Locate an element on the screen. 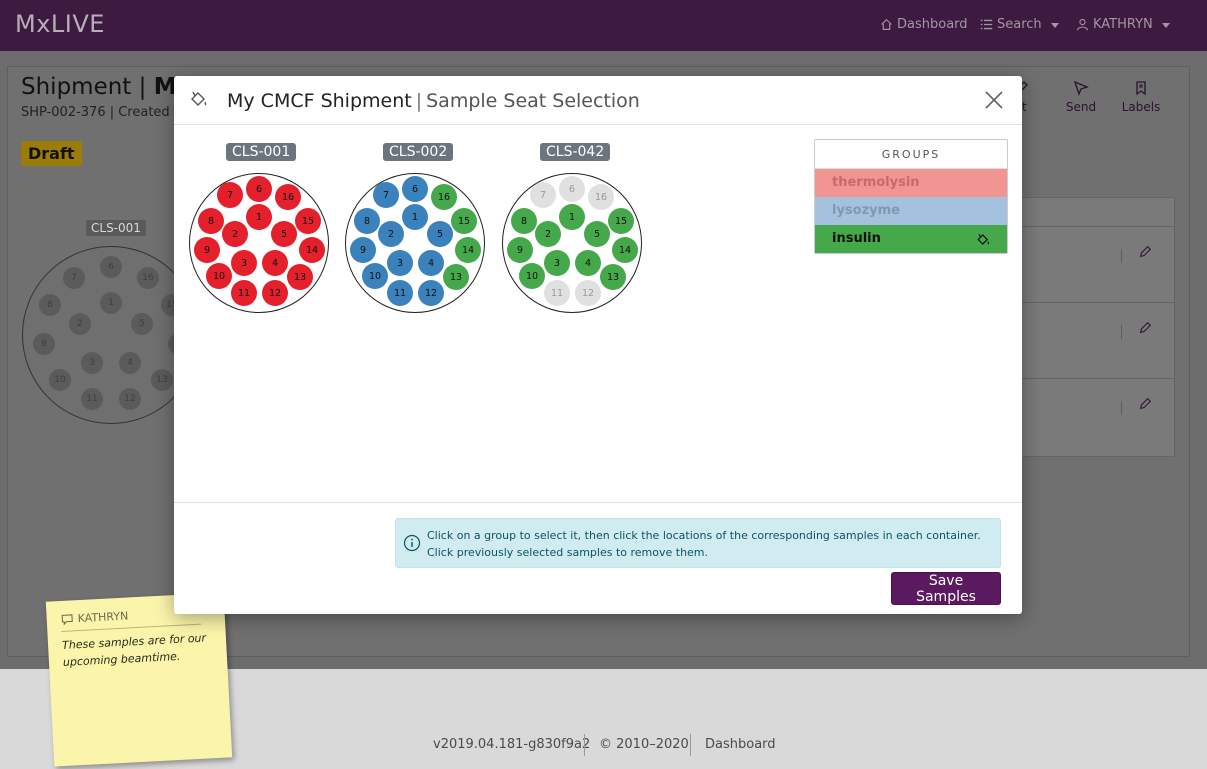  nav-user-menu: KATHRYN is located at coordinates (1123, 24).